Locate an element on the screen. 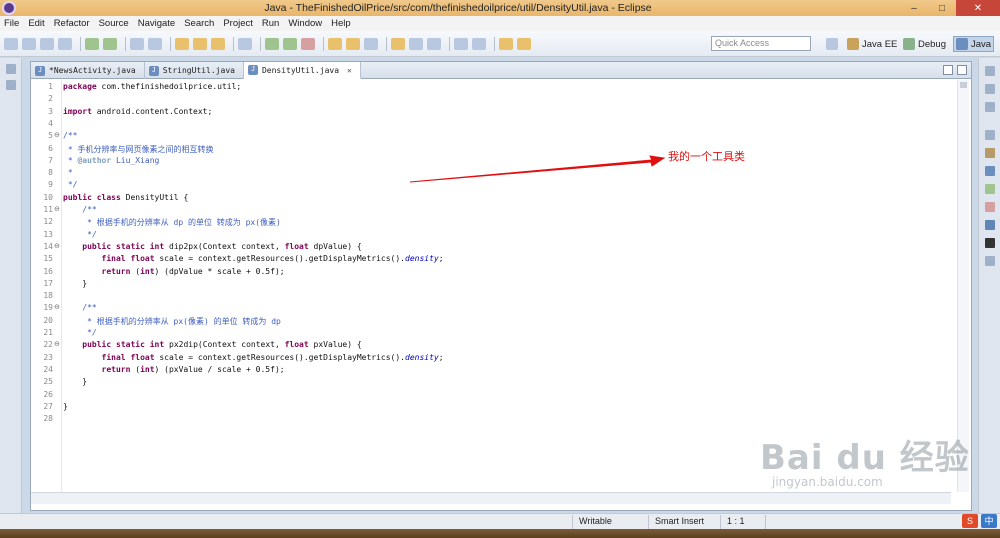 Image resolution: width=1000 pixels, height=538 pixels. status-cursor-position: 1 is located at coordinates (736, 521).